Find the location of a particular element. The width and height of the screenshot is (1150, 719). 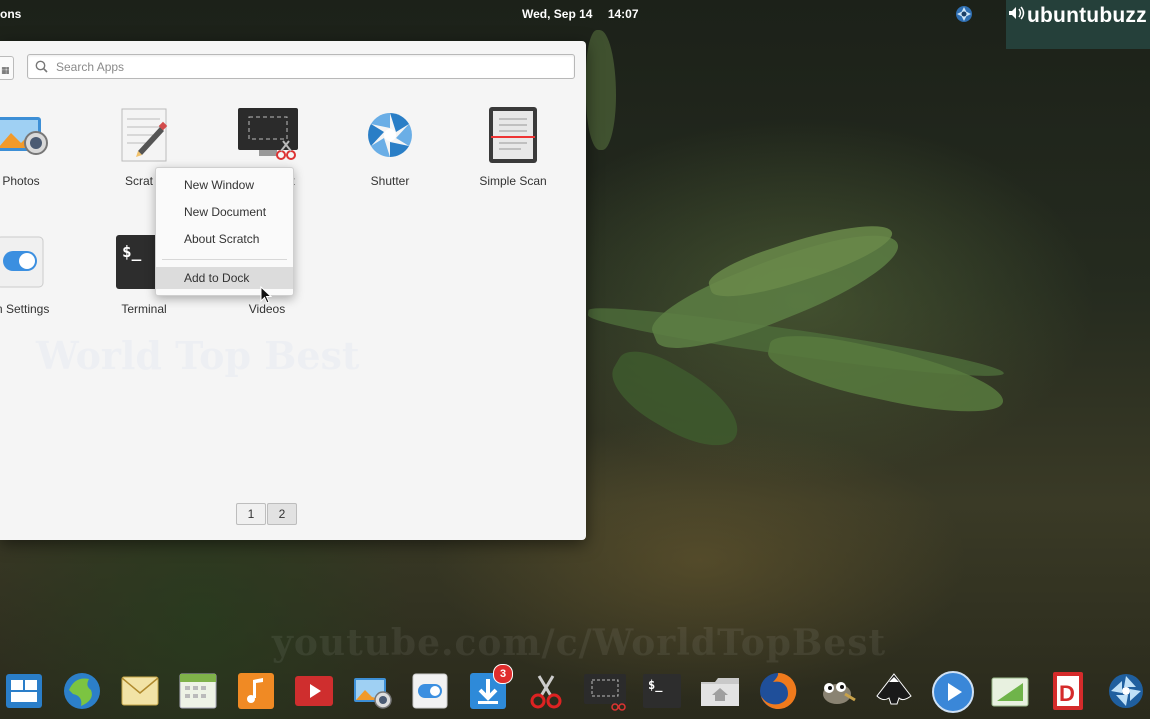

page-switcher: 12 is located at coordinates (267, 514).